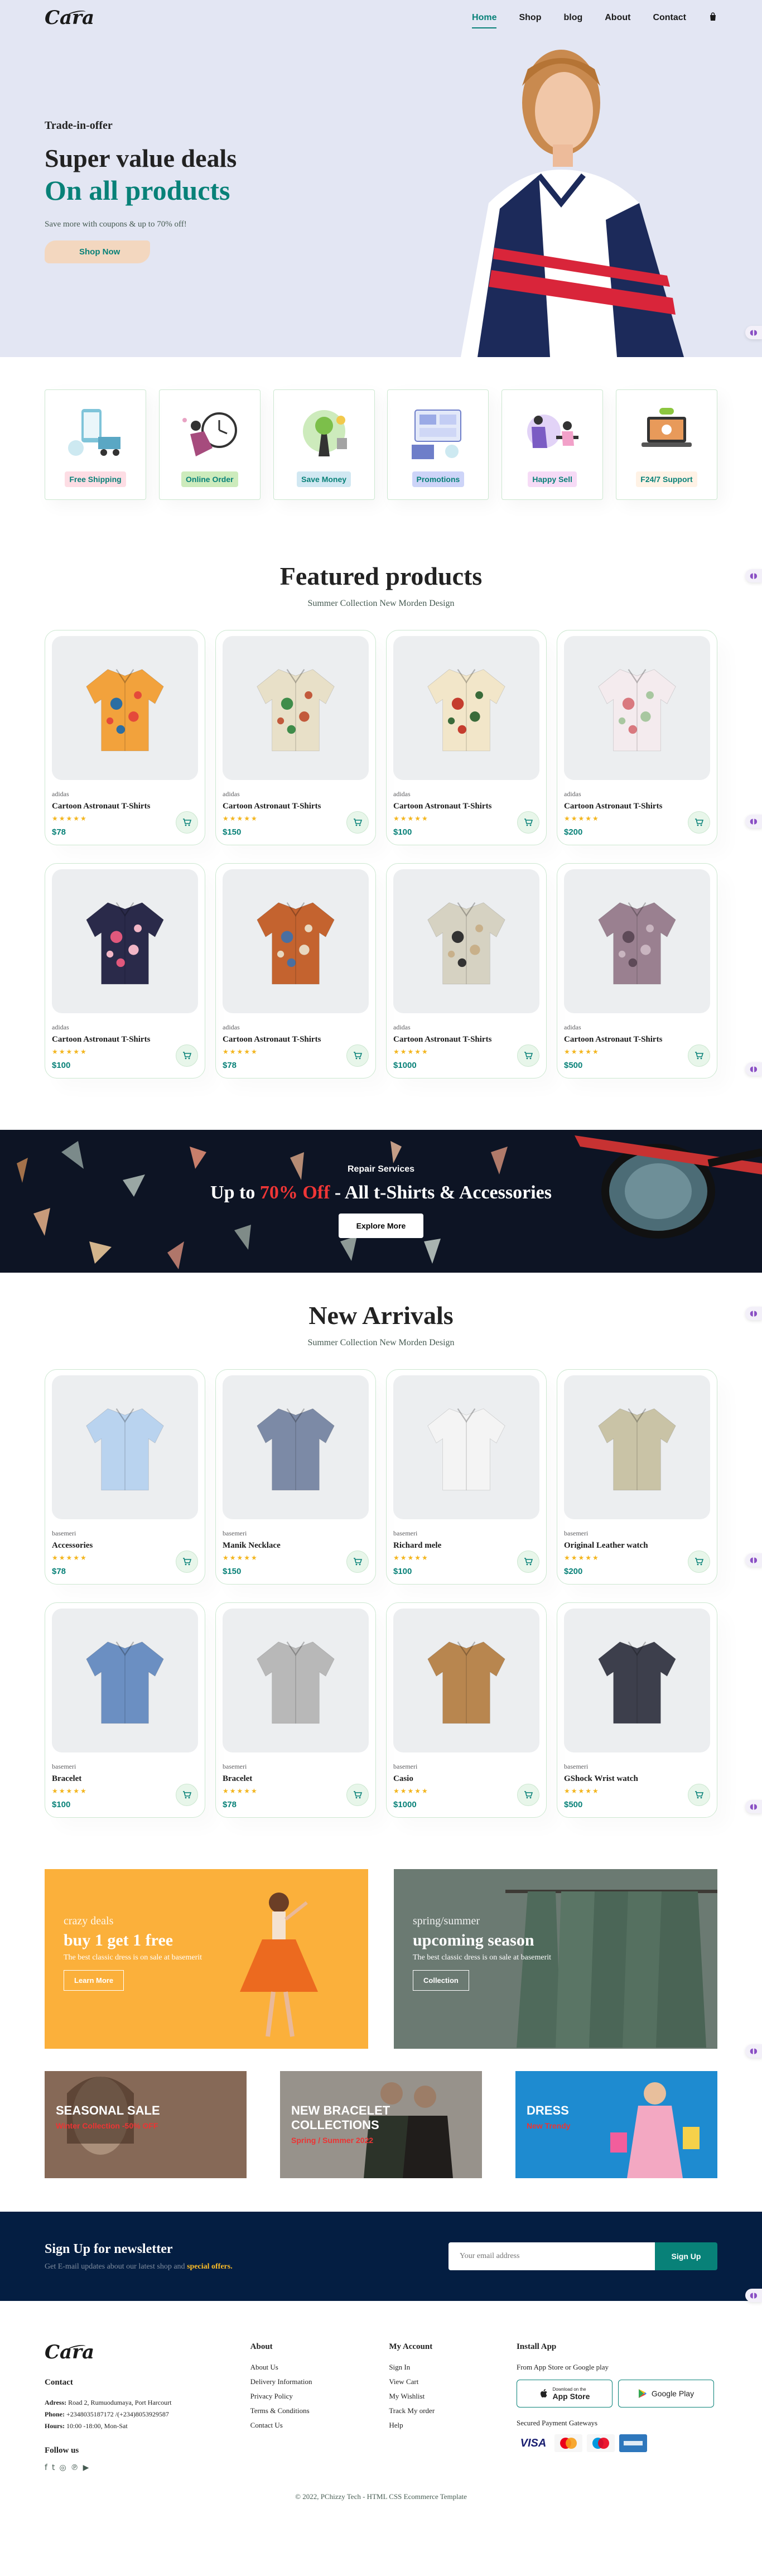 The height and width of the screenshot is (2576, 762). I want to click on product-card: basemeri Bracelet ★★★★★ $100, so click(125, 1710).